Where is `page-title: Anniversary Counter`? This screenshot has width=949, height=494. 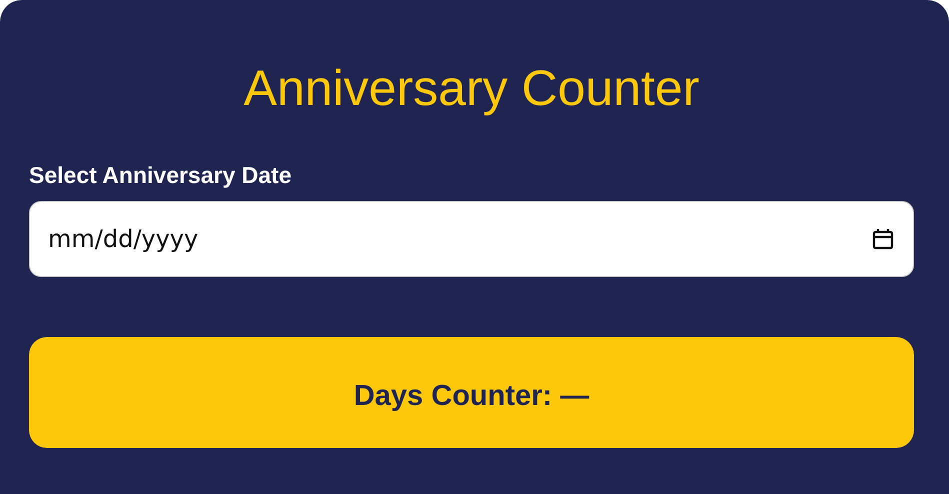
page-title: Anniversary Counter is located at coordinates (471, 88).